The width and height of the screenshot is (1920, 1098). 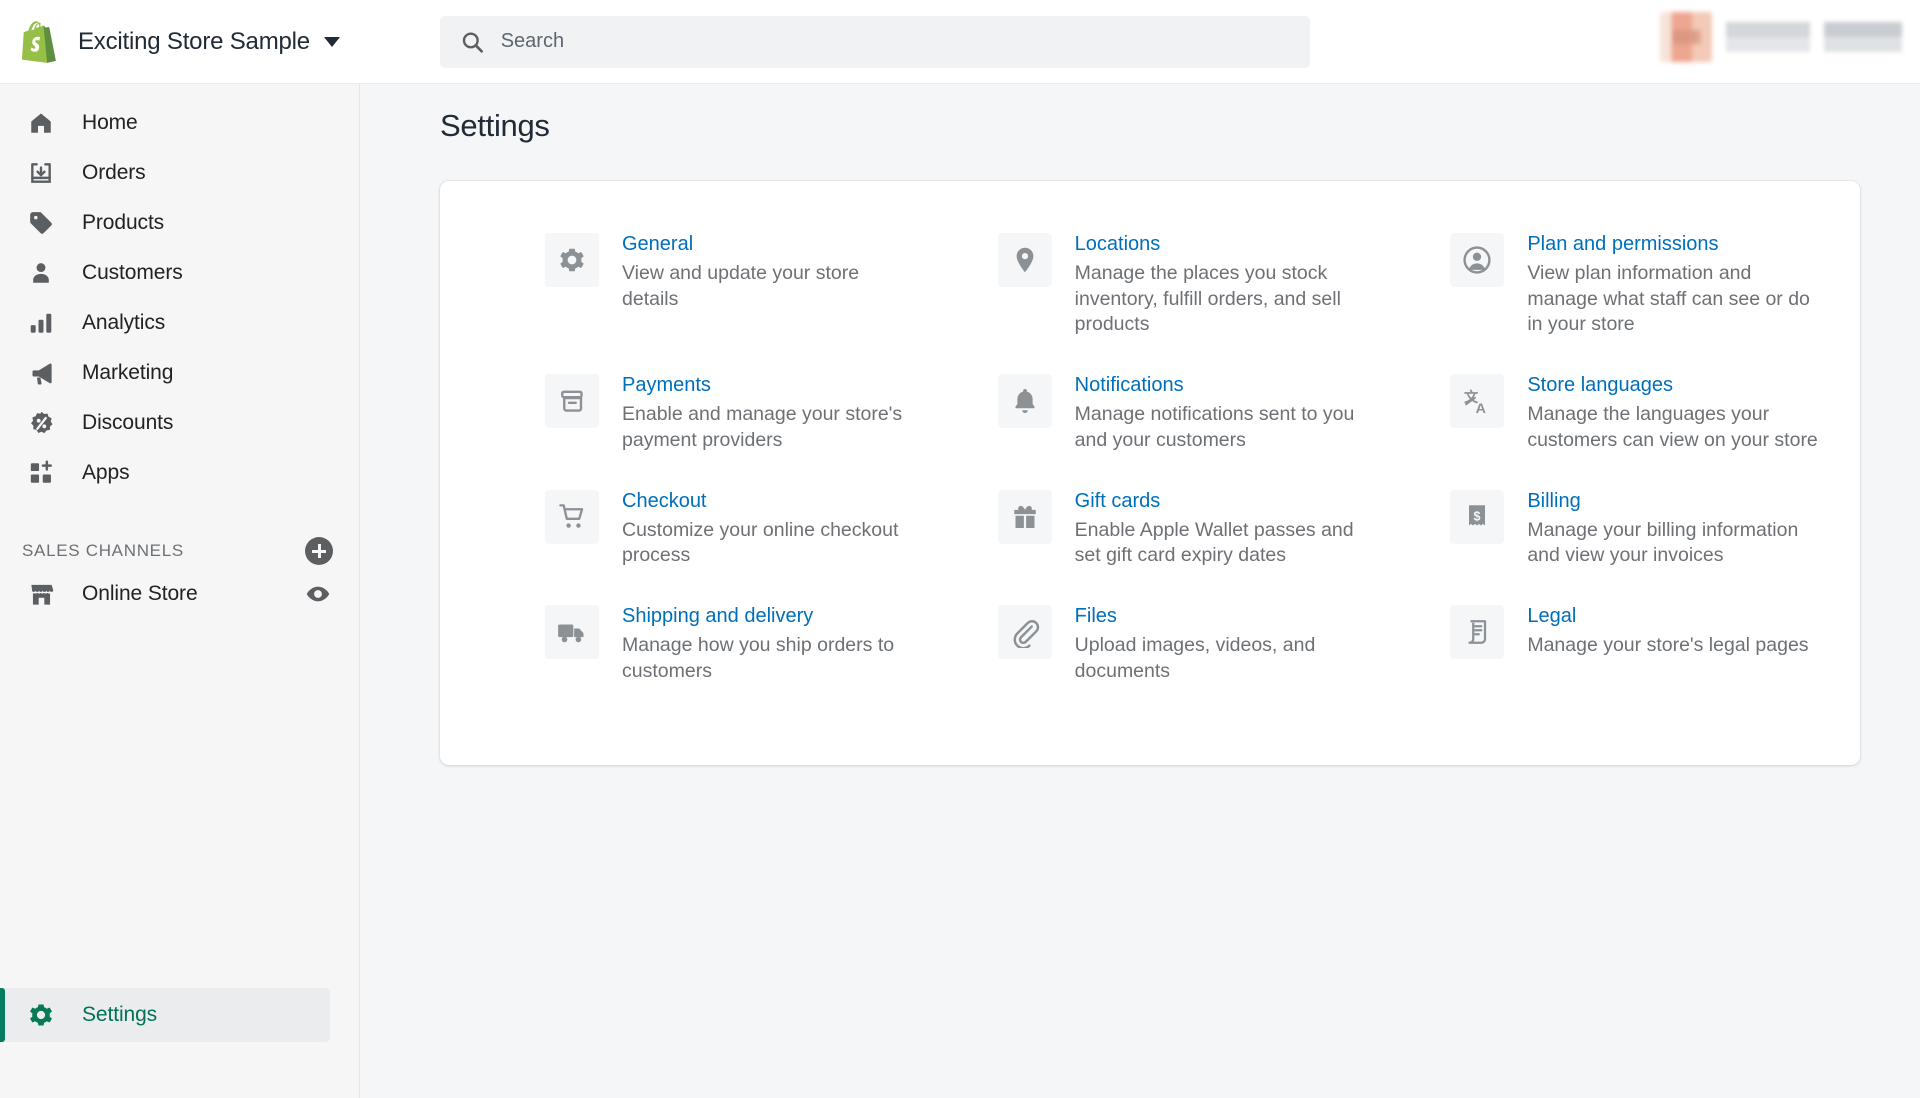 I want to click on sidebar-item-online-store: Online Store, so click(x=179, y=594).